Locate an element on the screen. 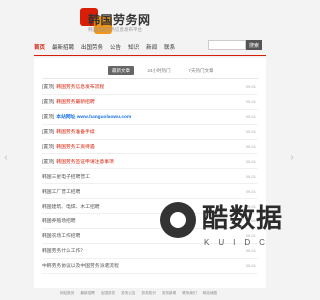  footer-link: 出国劳务 is located at coordinates (108, 293).